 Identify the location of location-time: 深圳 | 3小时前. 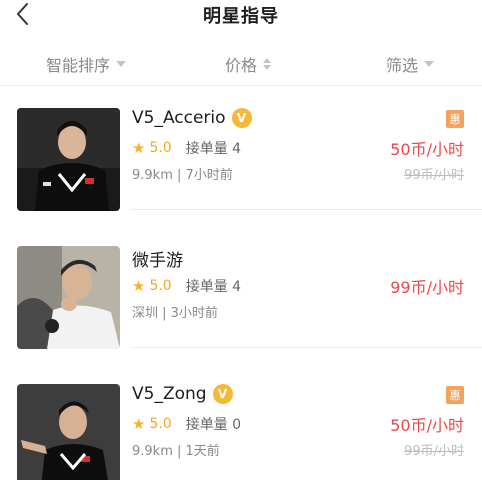
(175, 313).